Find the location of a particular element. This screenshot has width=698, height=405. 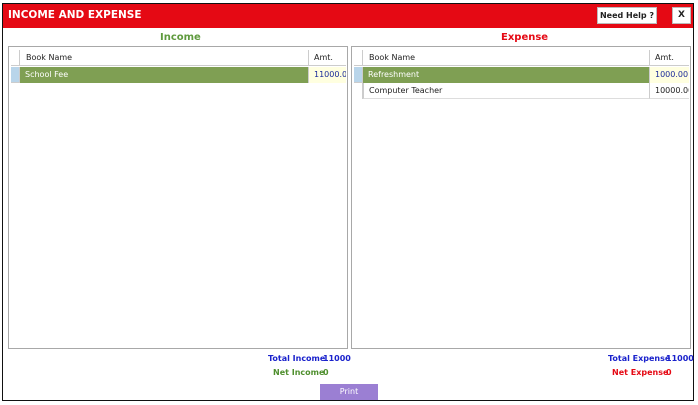

net-expense-label: Net Expense is located at coordinates (640, 372).